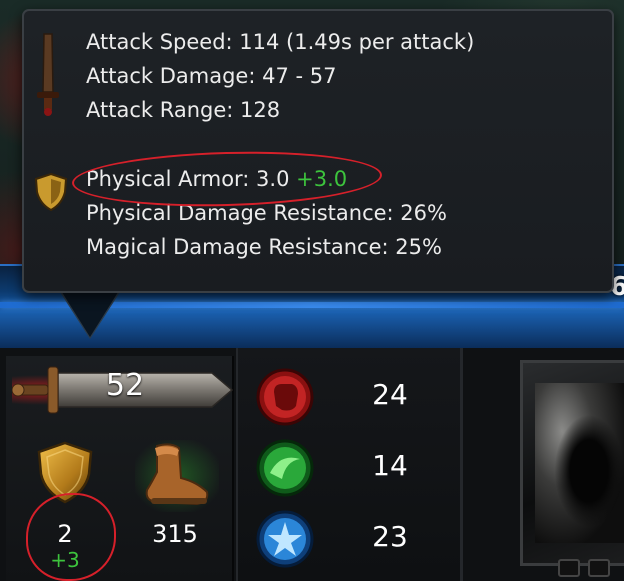  Describe the element at coordinates (51, 192) in the screenshot. I see `shield-icon` at that location.